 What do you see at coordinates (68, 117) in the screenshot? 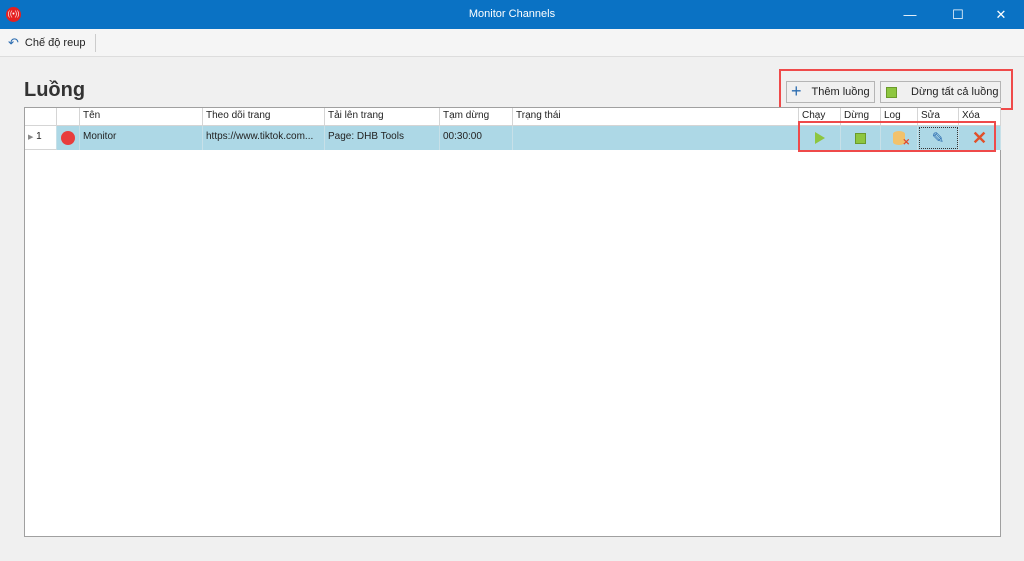
I see `column-header-status-dot` at bounding box center [68, 117].